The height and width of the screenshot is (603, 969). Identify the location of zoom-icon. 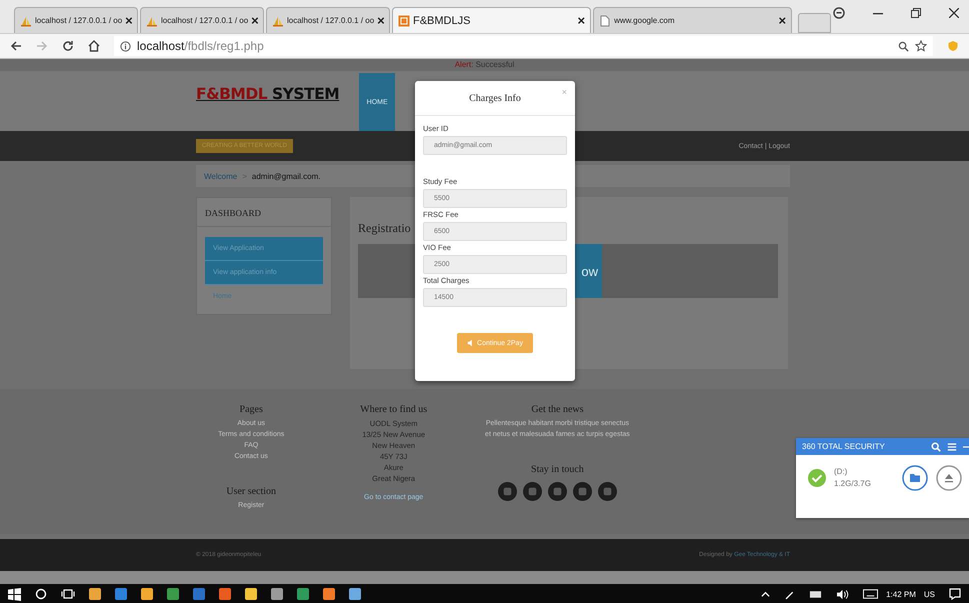
(903, 46).